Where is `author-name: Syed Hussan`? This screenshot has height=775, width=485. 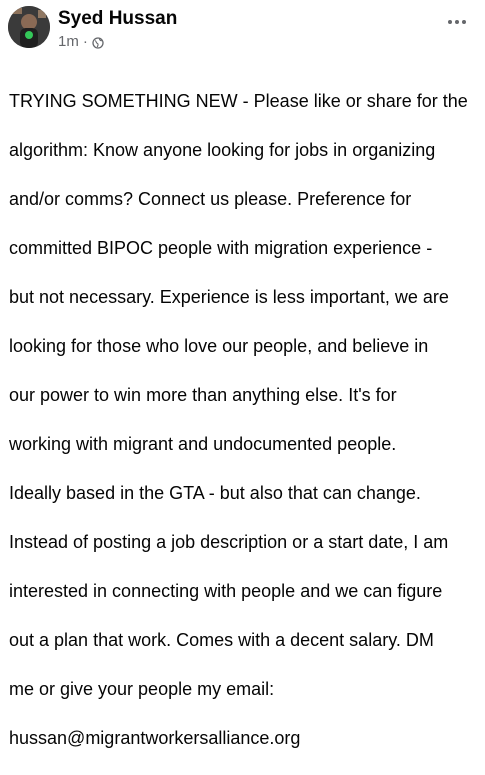 author-name: Syed Hussan is located at coordinates (117, 19).